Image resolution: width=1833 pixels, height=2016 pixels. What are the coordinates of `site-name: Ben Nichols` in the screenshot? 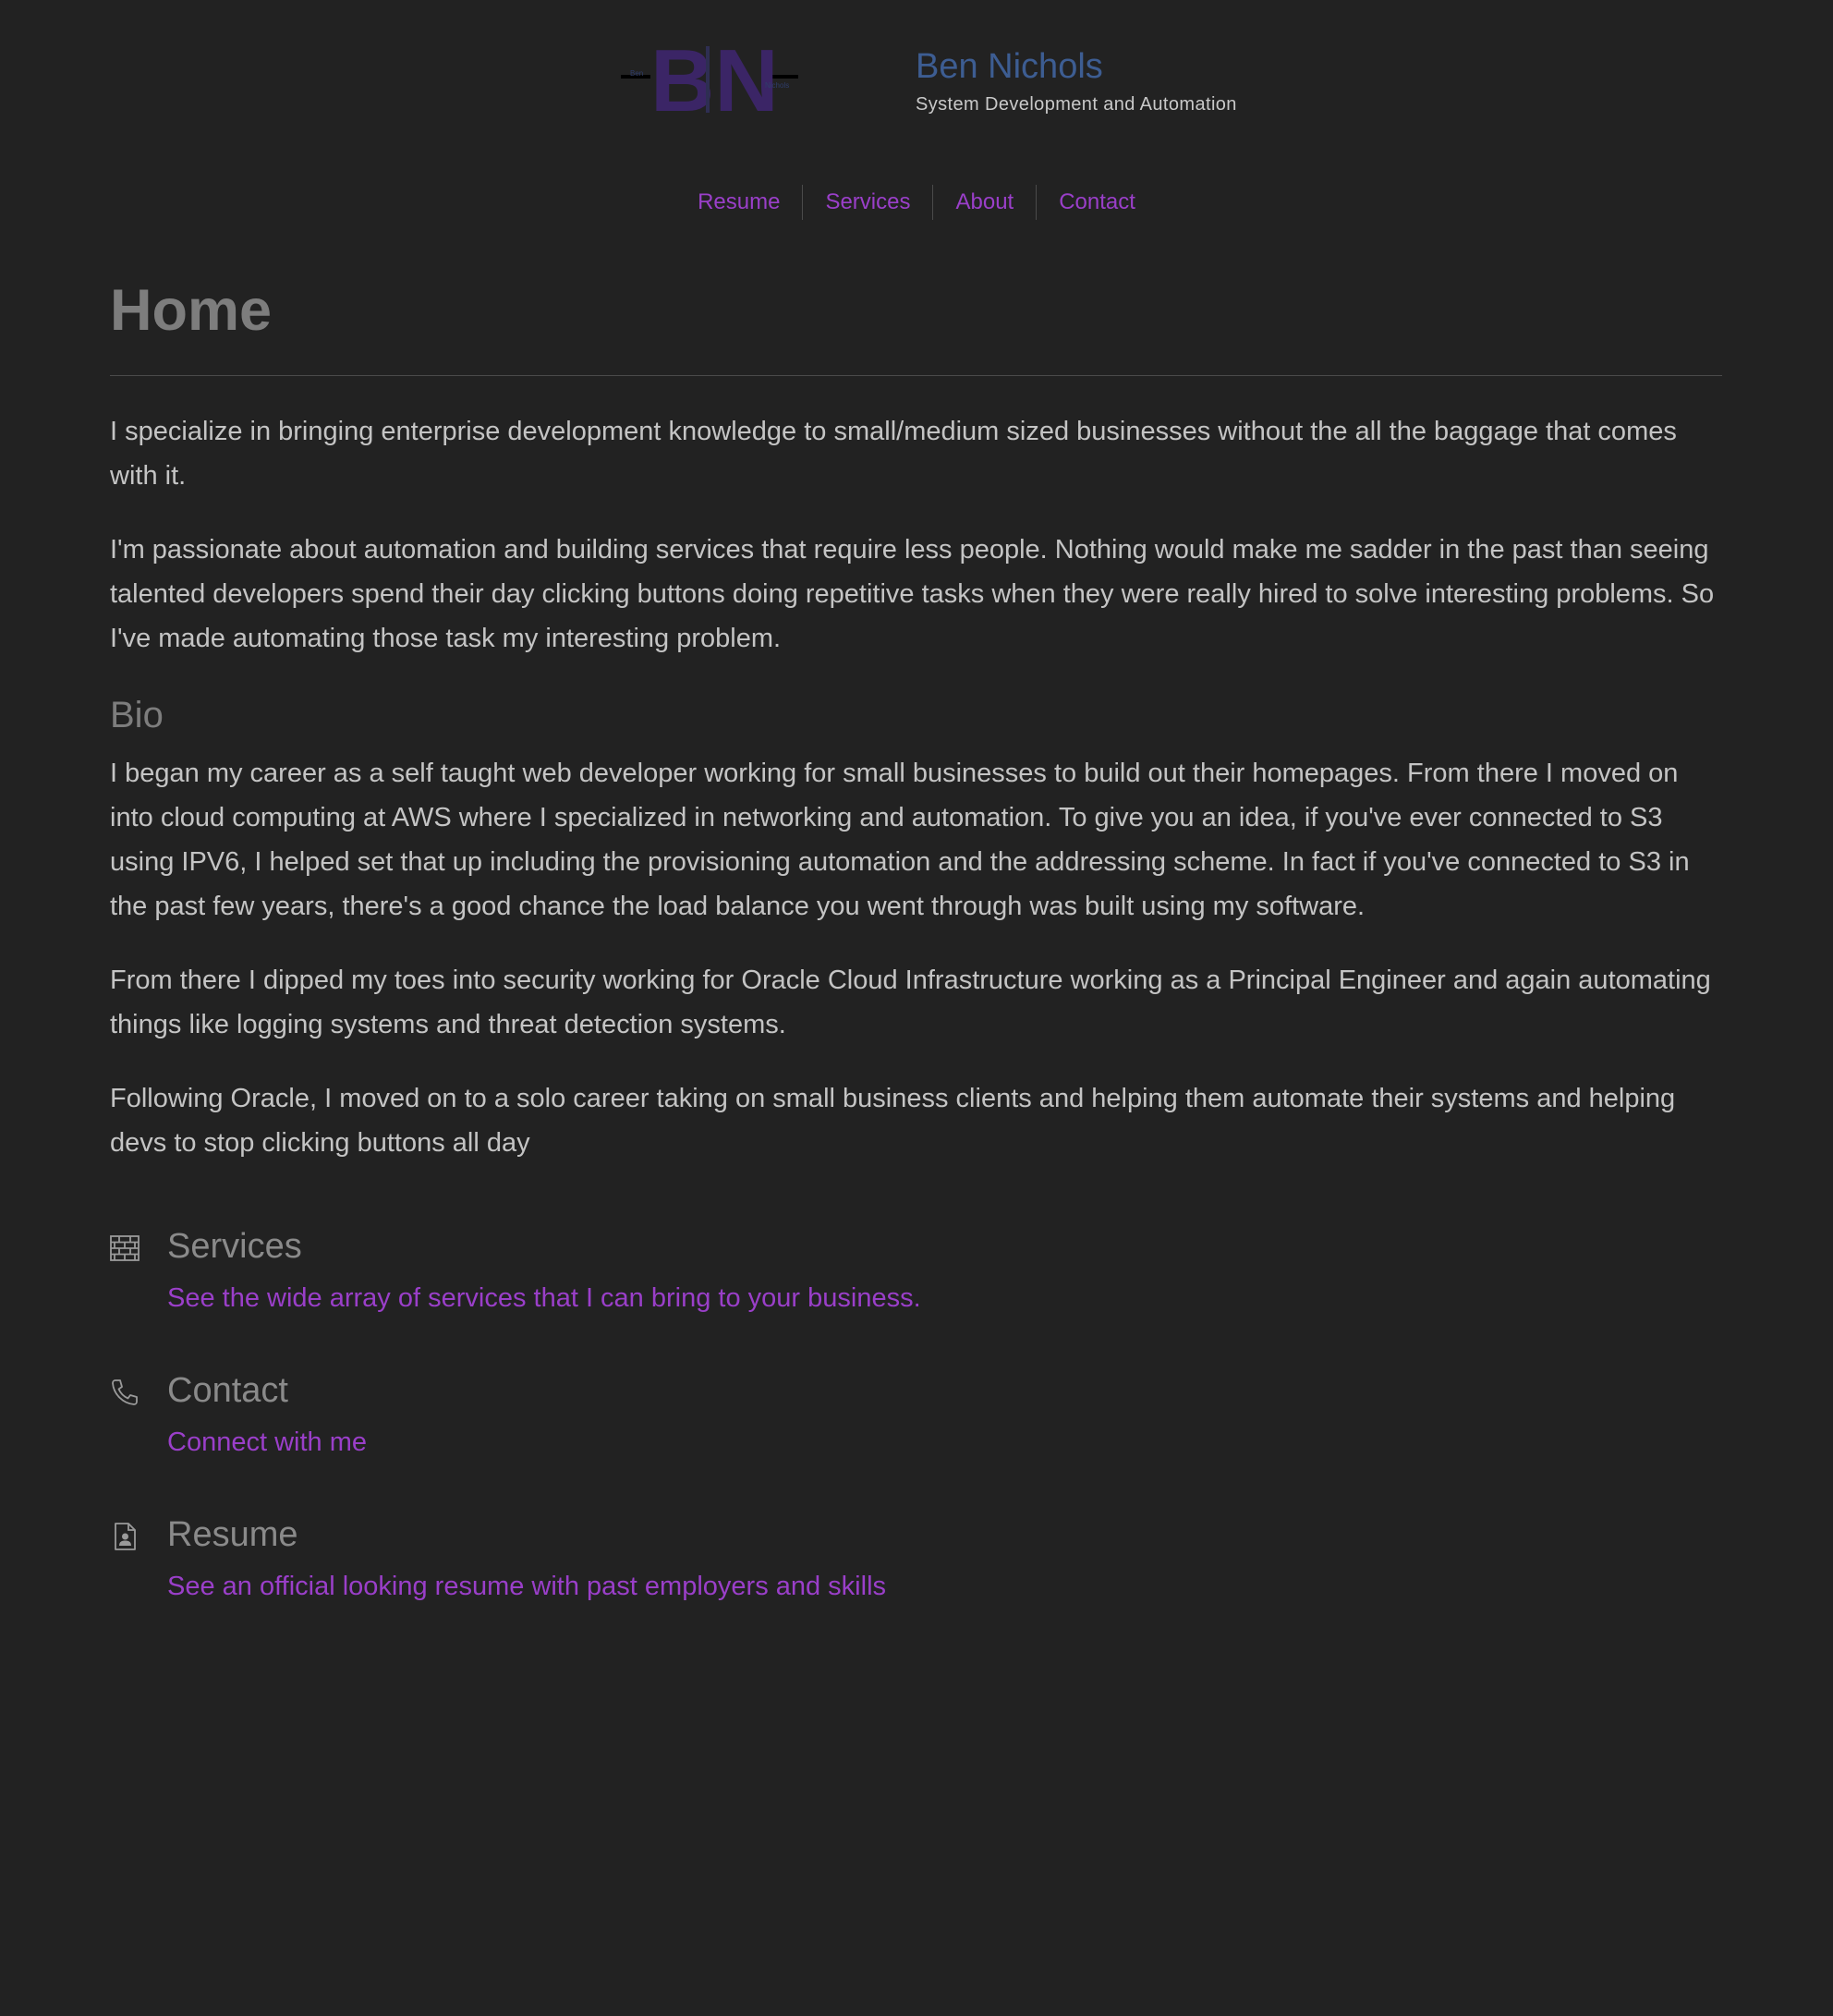 It's located at (1076, 66).